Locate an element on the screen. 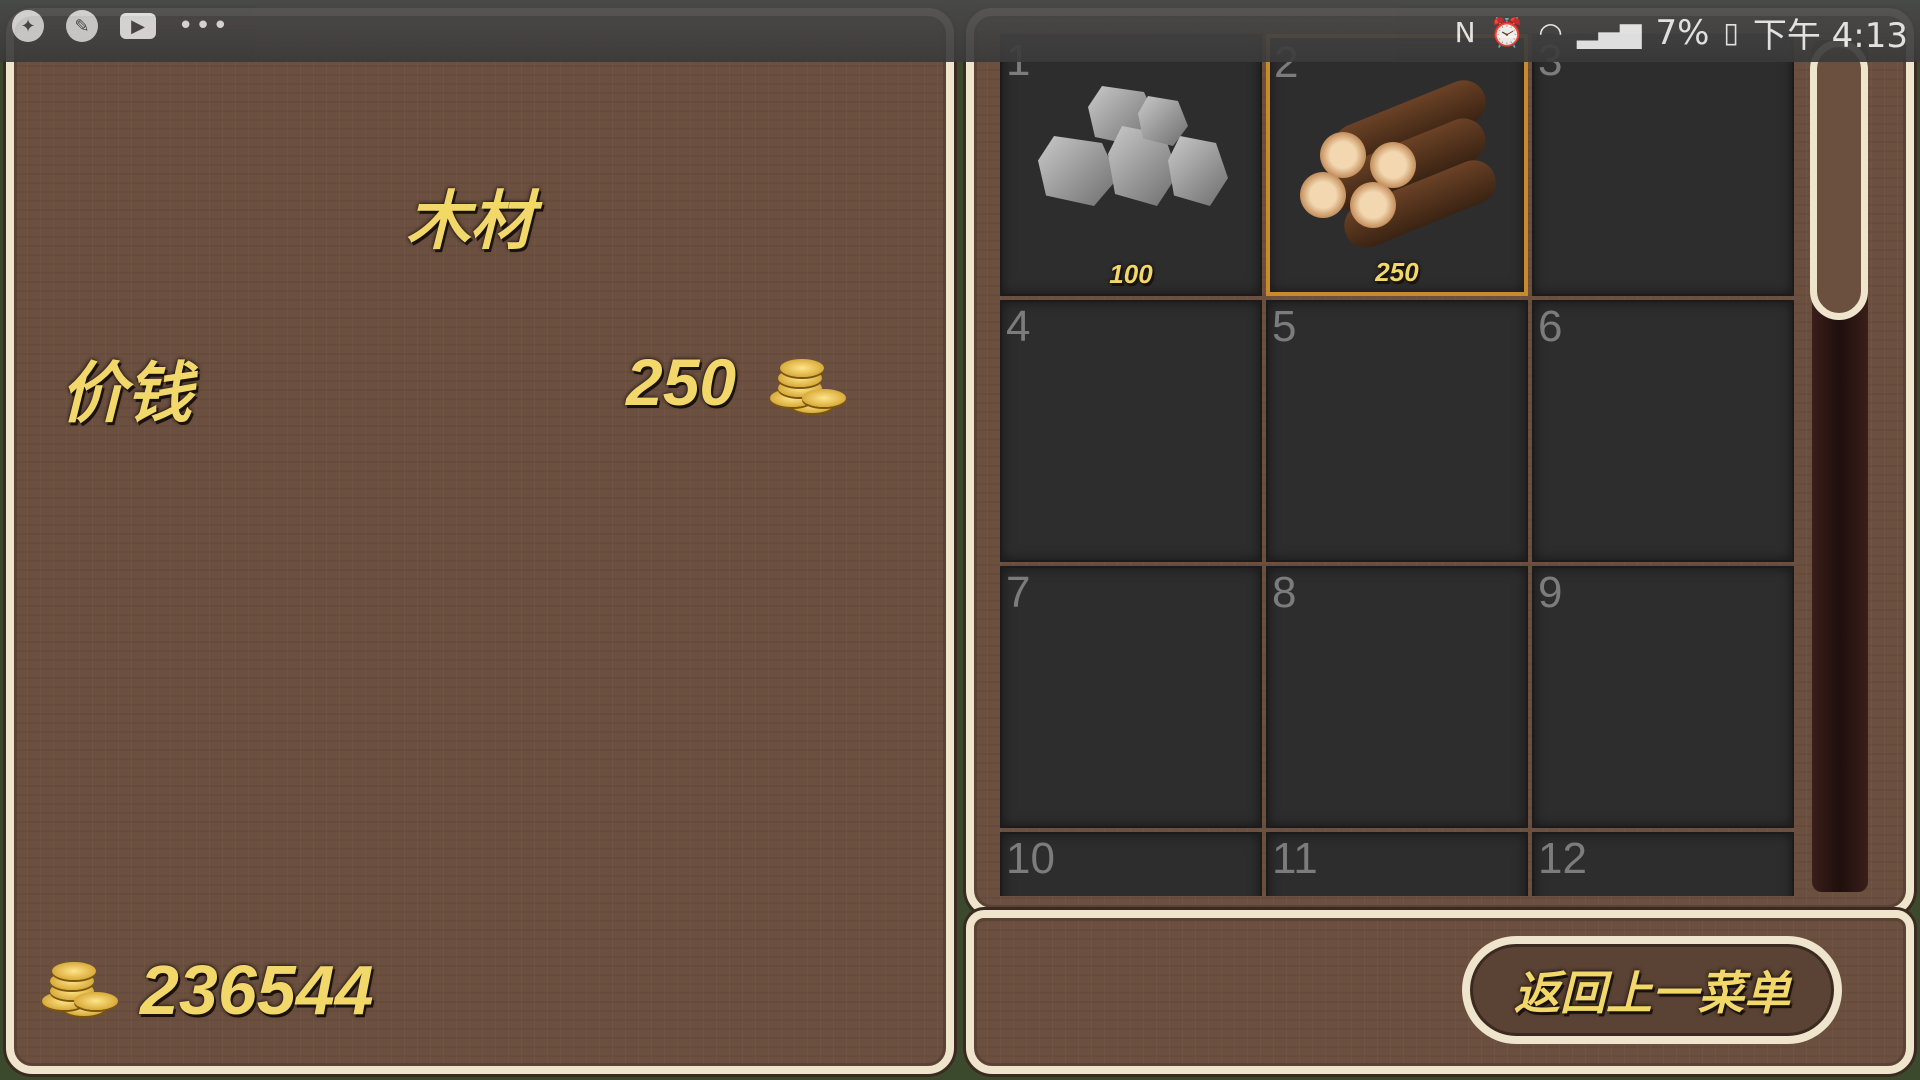  inventory-slot: 9 is located at coordinates (1663, 697).